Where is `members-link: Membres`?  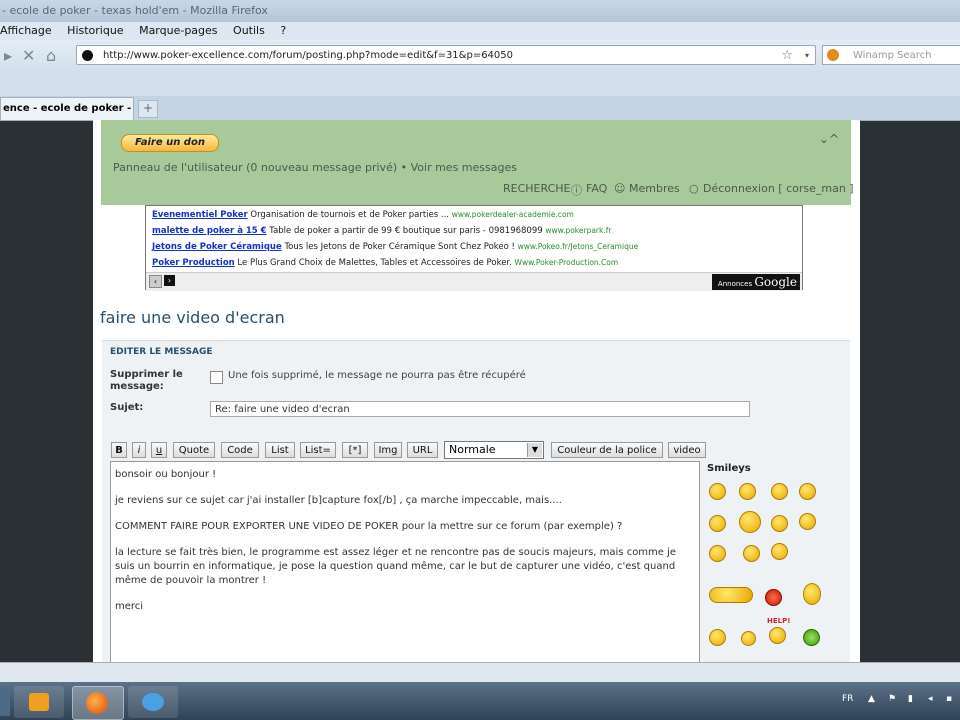 members-link: Membres is located at coordinates (654, 188).